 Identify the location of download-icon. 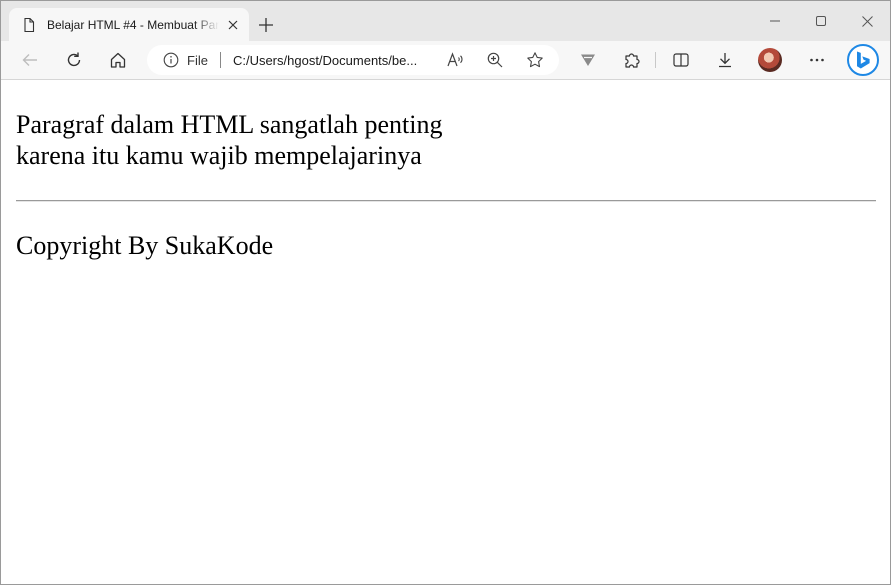
(725, 60).